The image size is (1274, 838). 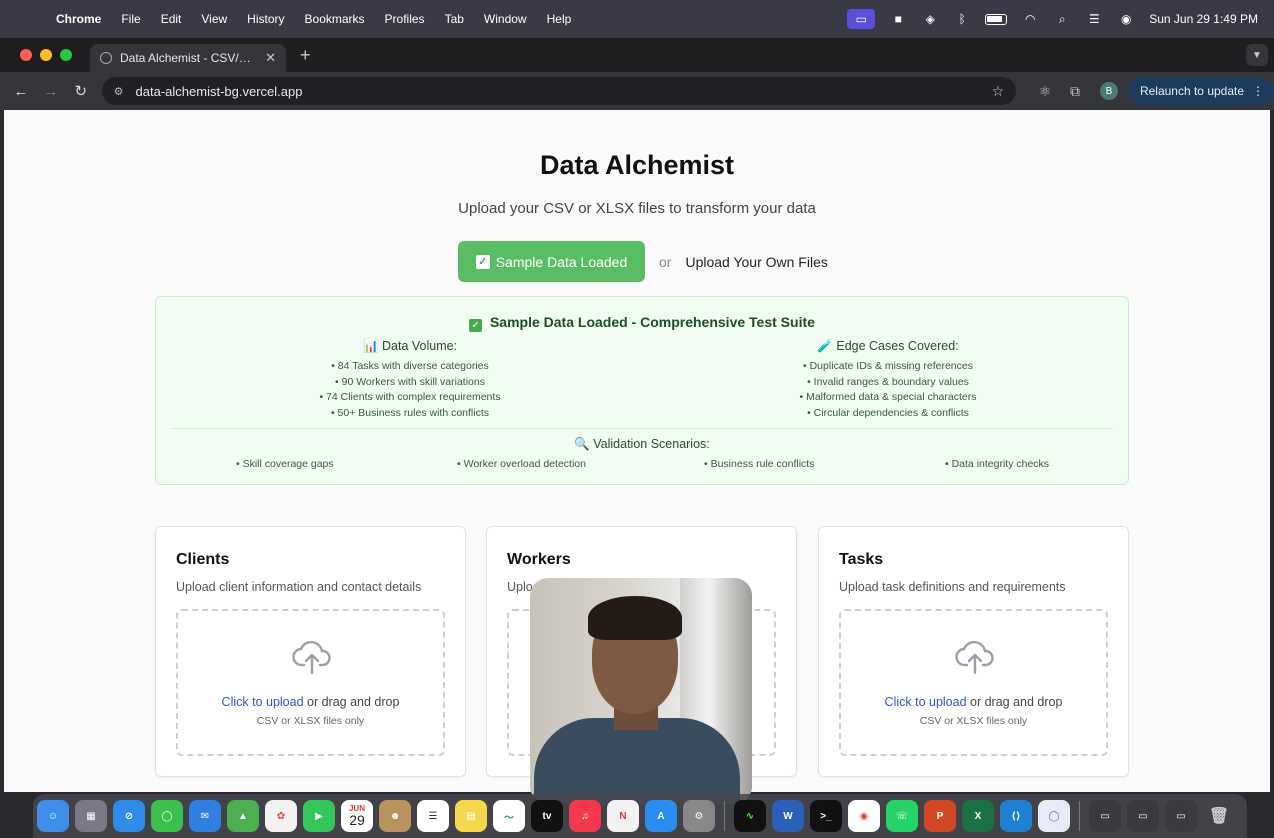 I want to click on freeform-icon: 〜, so click(x=509, y=816).